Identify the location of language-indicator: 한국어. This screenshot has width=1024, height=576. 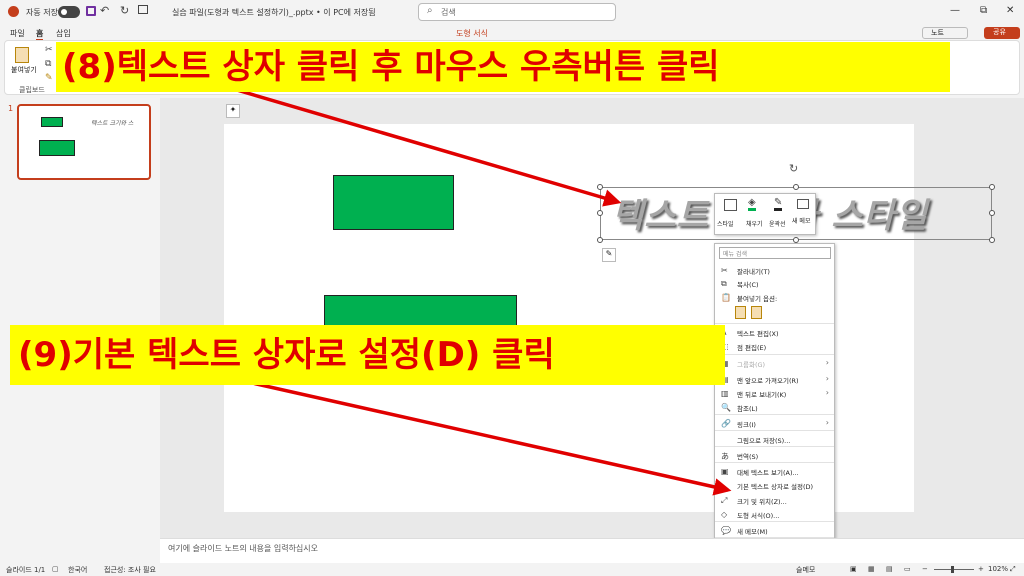
(77, 570).